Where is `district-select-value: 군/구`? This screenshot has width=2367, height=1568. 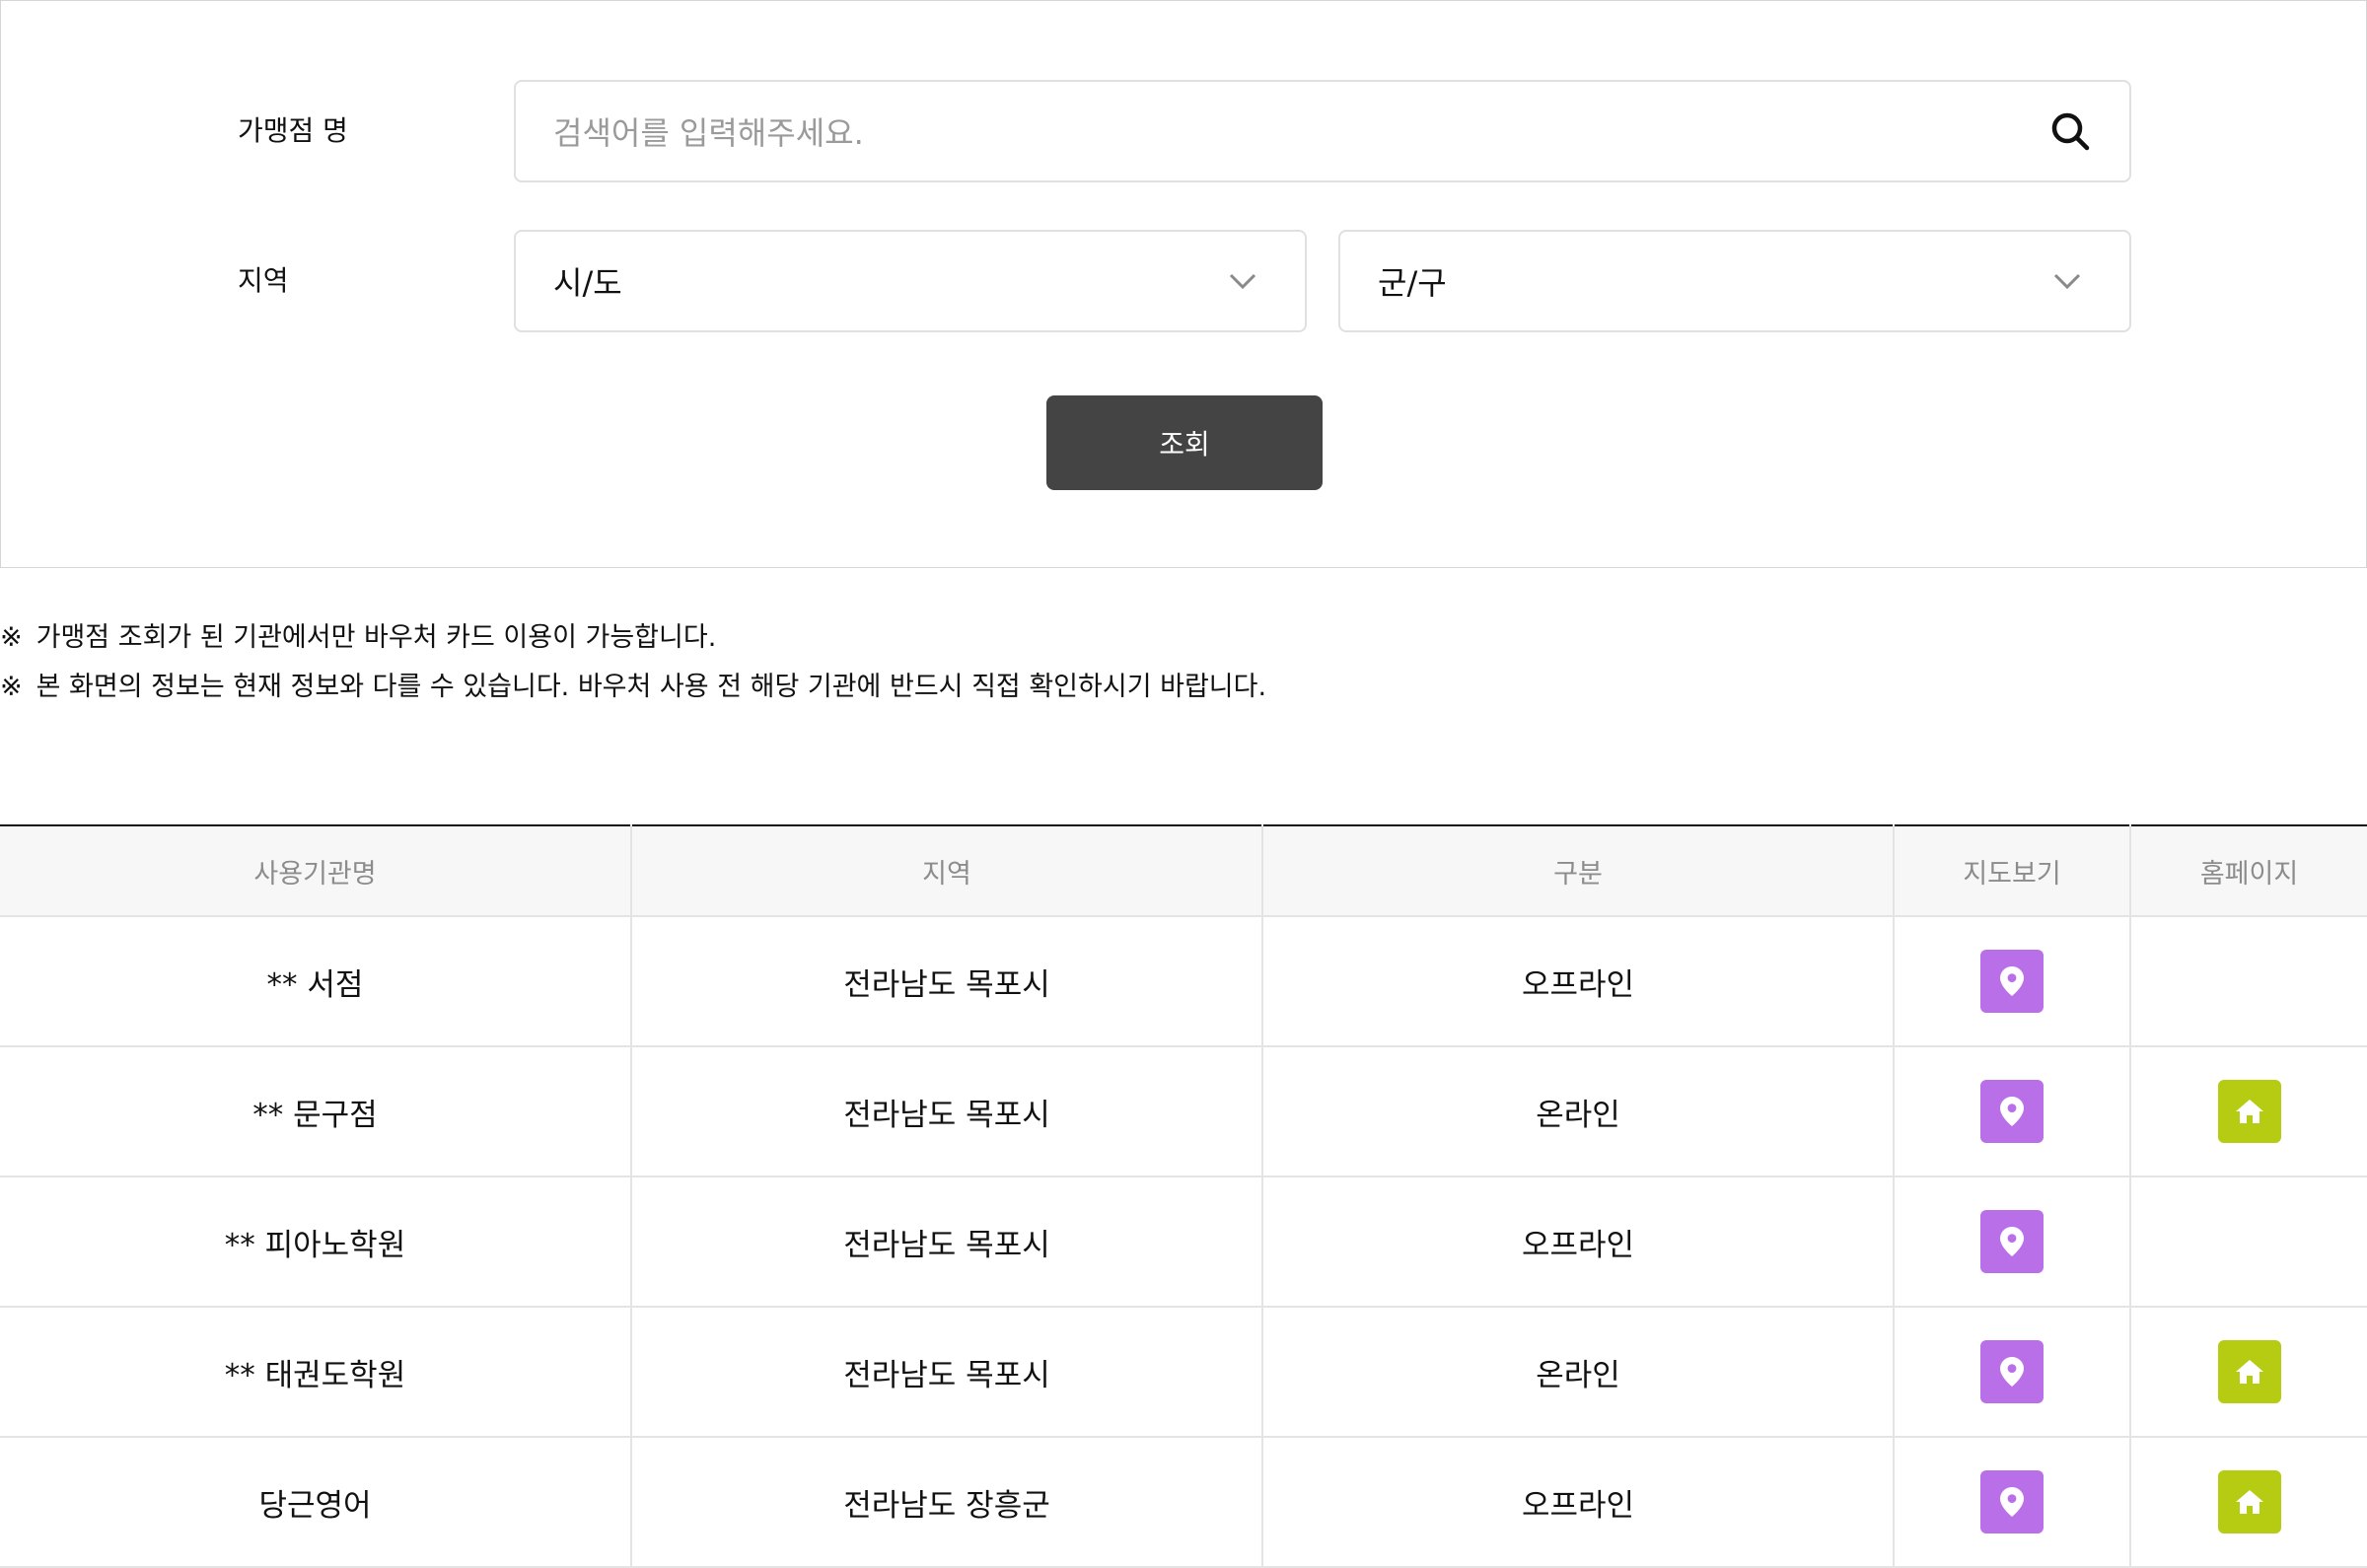 district-select-value: 군/구 is located at coordinates (1412, 283).